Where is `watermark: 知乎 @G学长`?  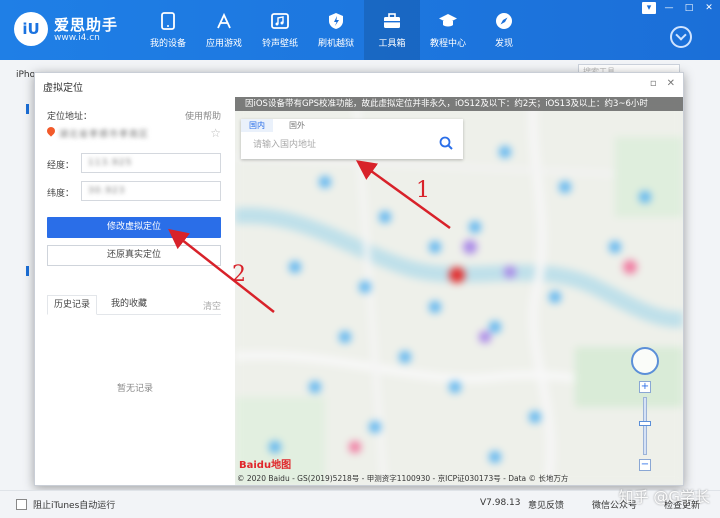
watermark: 知乎 @G学长 is located at coordinates (664, 497).